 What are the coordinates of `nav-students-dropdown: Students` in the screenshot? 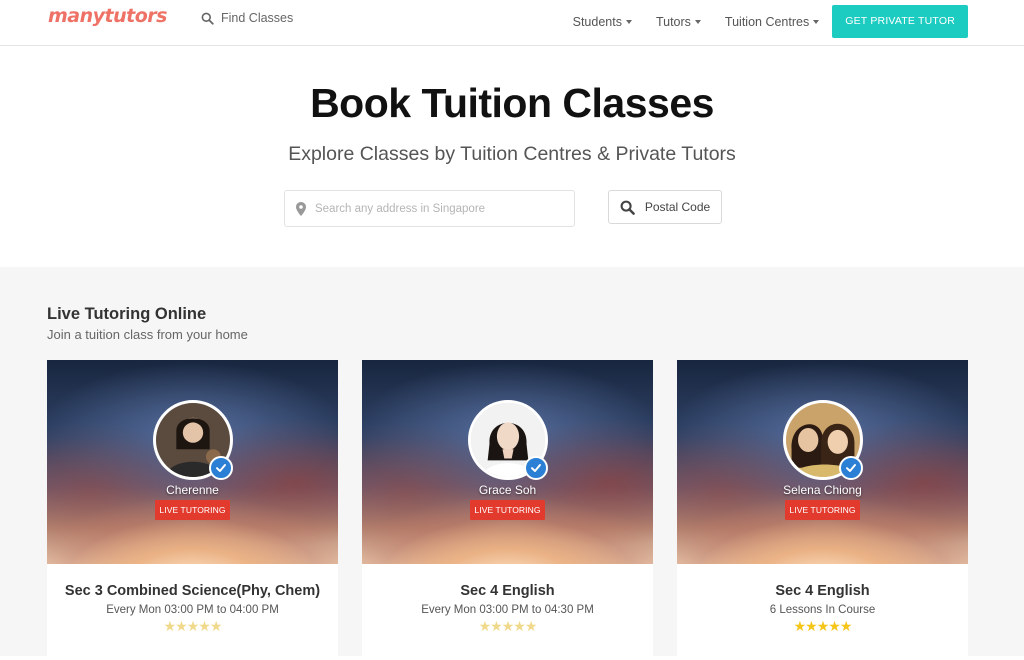 It's located at (602, 22).